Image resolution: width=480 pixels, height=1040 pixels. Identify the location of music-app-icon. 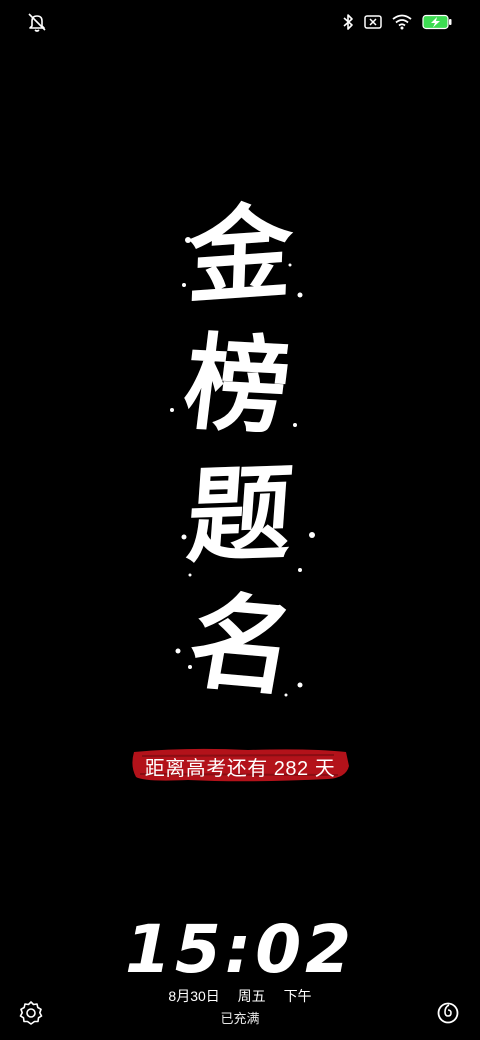
(448, 1013).